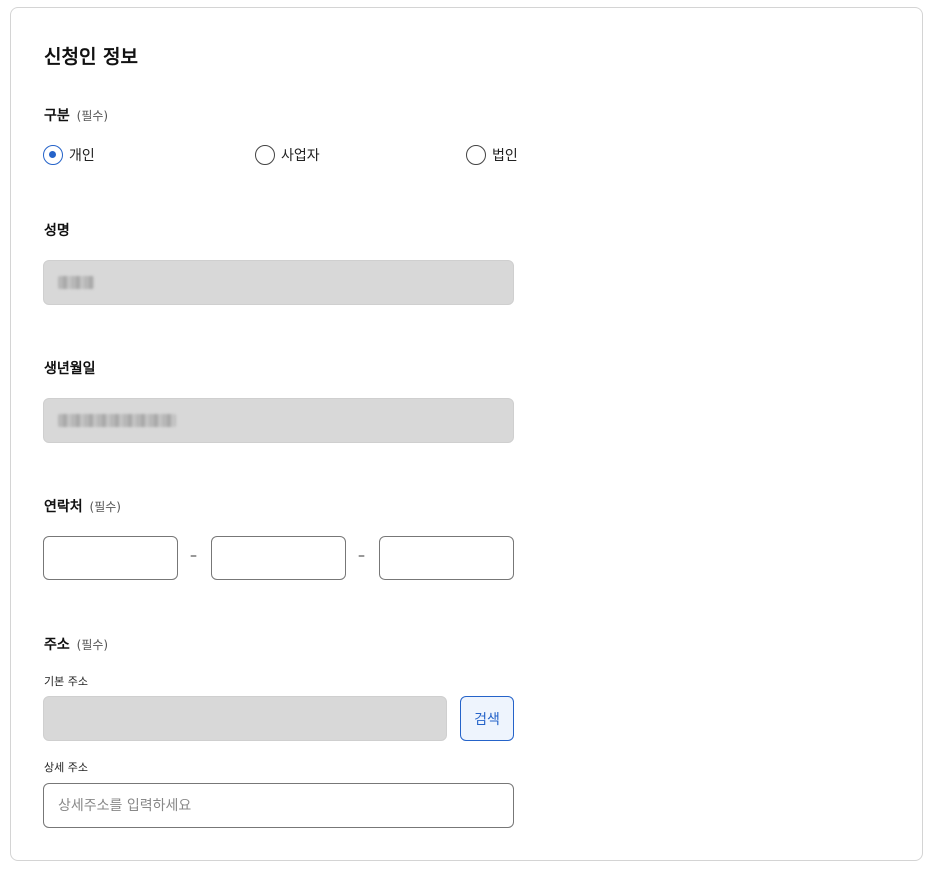 The width and height of the screenshot is (931, 872). What do you see at coordinates (505, 155) in the screenshot?
I see `radio-corporation-label: 법인` at bounding box center [505, 155].